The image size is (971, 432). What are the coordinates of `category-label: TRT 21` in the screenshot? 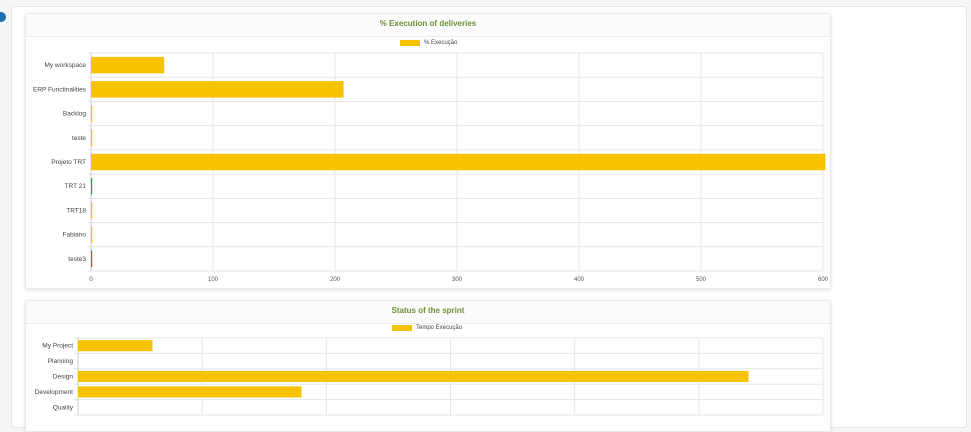 It's located at (76, 186).